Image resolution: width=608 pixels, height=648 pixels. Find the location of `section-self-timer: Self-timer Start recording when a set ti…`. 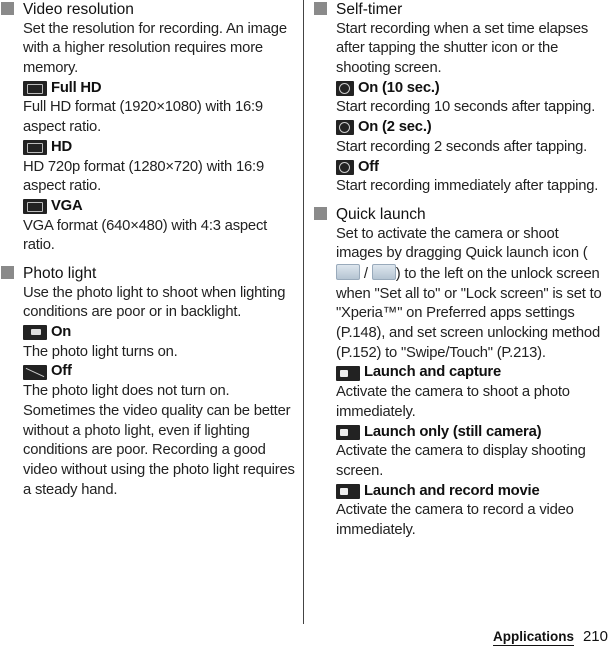

section-self-timer: Self-timer Start recording when a set ti… is located at coordinates (460, 98).